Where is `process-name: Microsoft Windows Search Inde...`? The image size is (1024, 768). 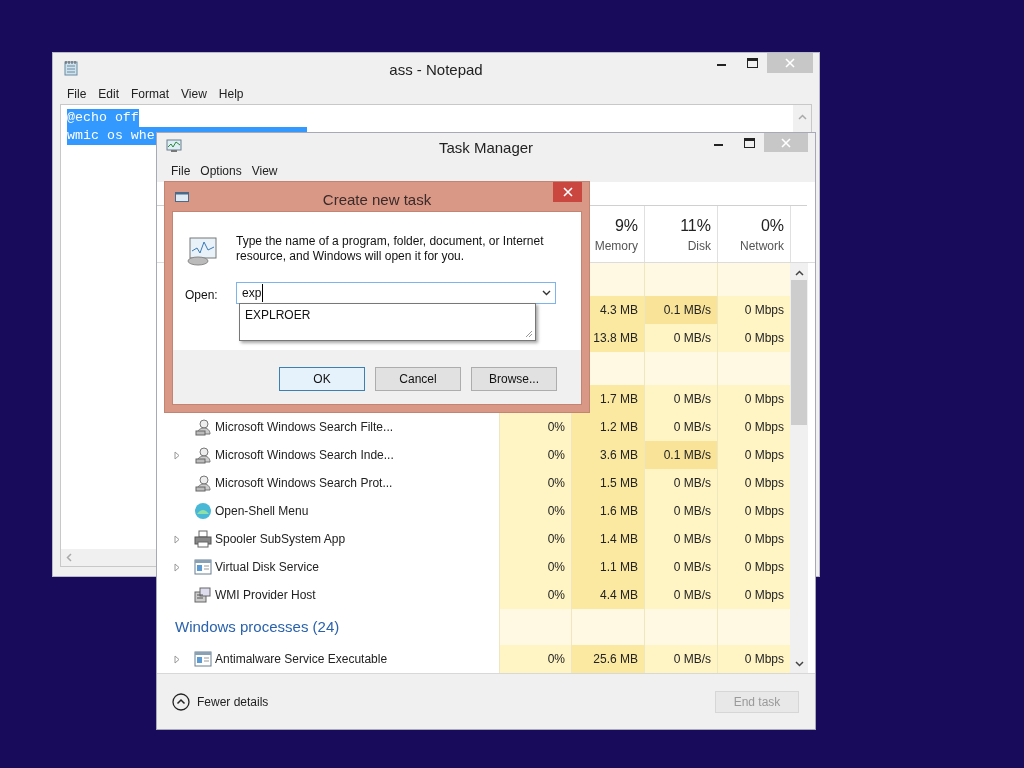 process-name: Microsoft Windows Search Inde... is located at coordinates (304, 455).